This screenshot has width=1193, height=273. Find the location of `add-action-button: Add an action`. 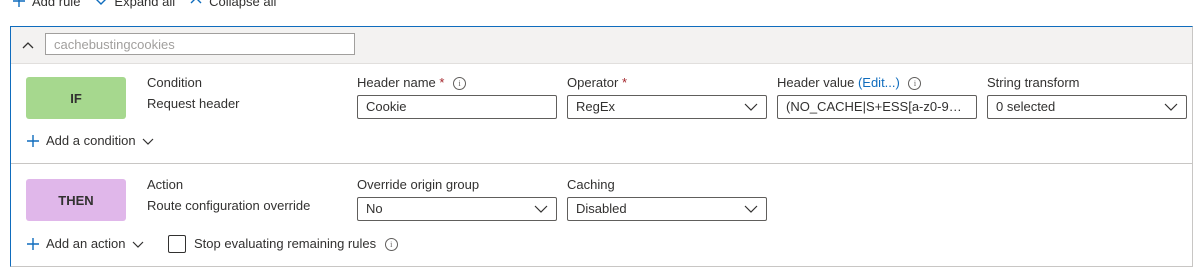

add-action-button: Add an action is located at coordinates (85, 243).